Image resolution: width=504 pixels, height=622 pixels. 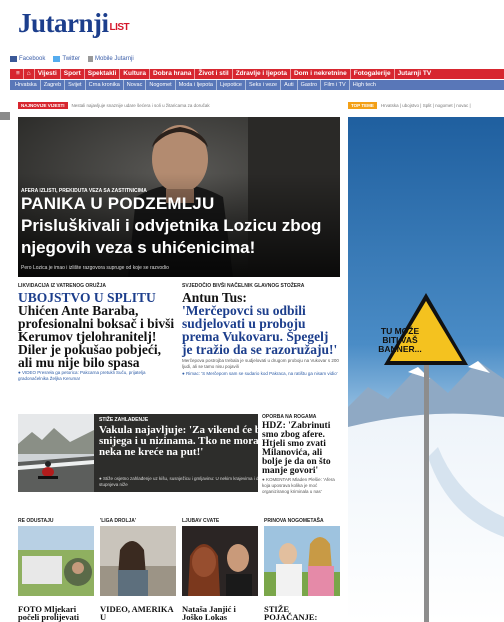 What do you see at coordinates (57, 59) in the screenshot?
I see `twitter-icon` at bounding box center [57, 59].